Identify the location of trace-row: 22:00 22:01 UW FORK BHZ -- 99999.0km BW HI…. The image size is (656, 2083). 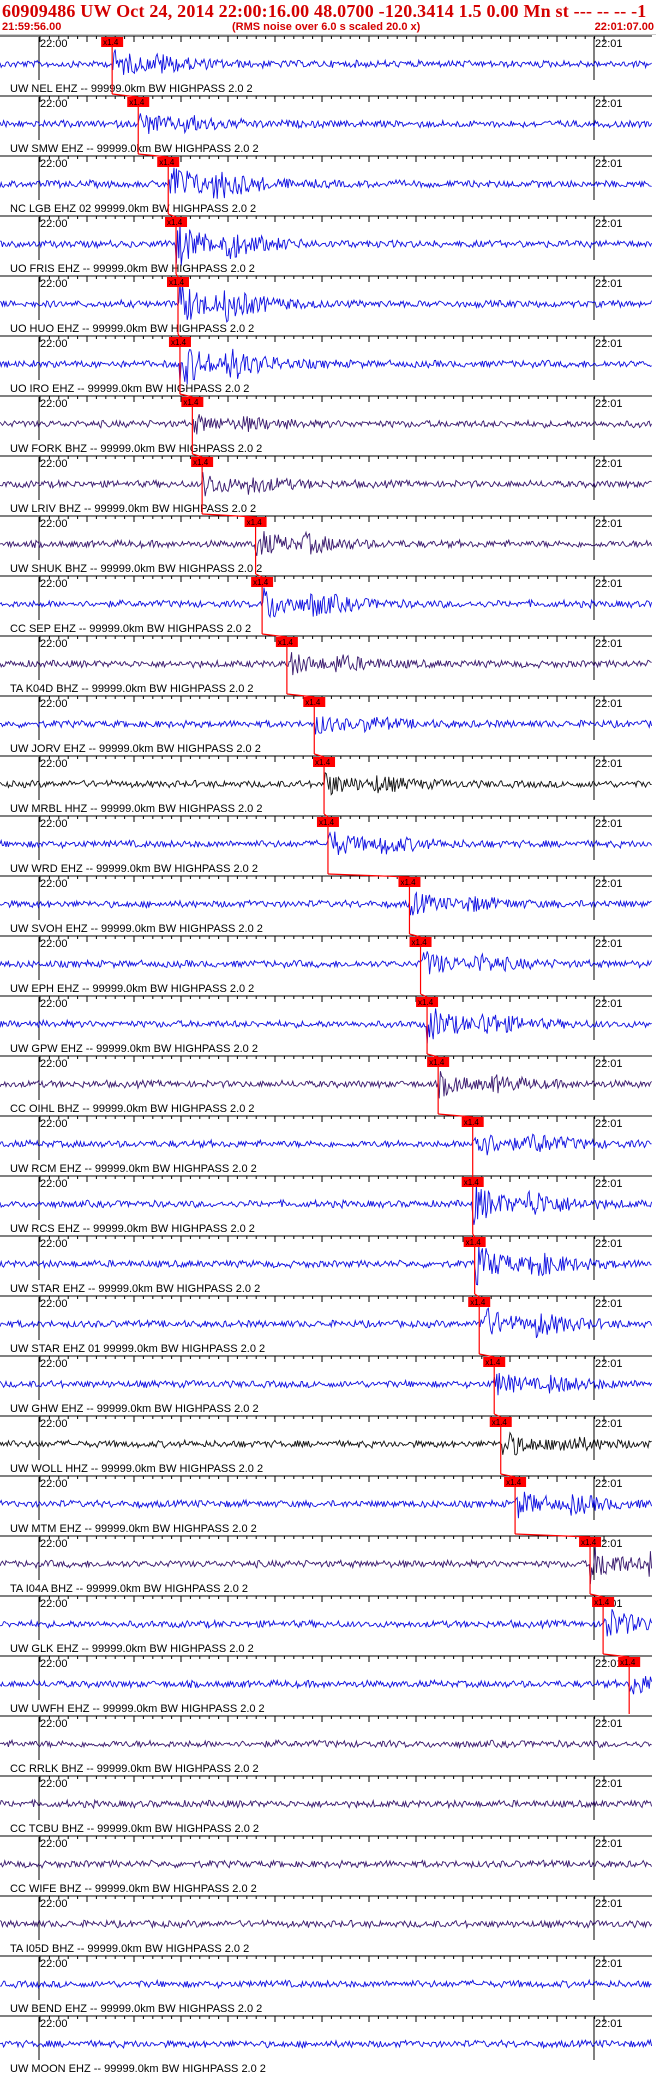
(326, 424).